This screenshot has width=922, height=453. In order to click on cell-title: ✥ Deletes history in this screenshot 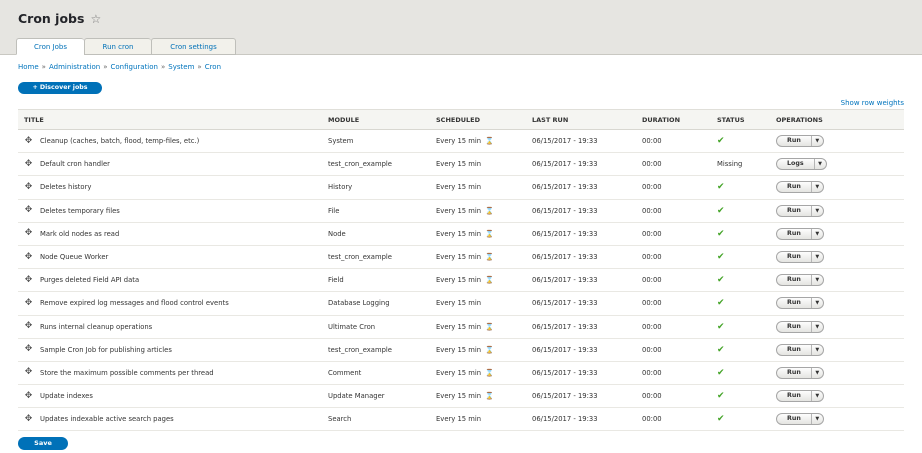, I will do `click(170, 187)`.